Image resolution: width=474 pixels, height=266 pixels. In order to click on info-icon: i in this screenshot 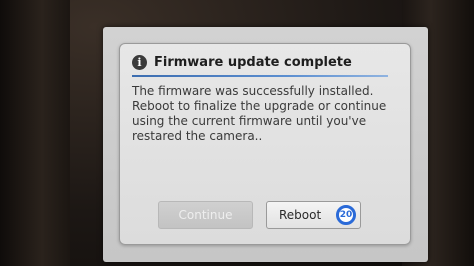, I will do `click(139, 62)`.